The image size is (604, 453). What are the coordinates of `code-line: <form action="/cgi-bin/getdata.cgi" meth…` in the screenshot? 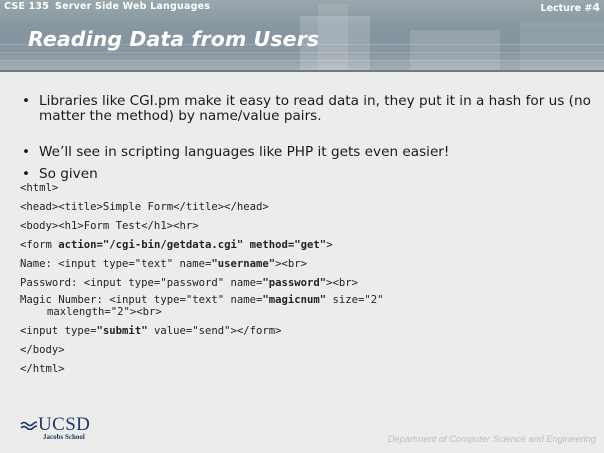 It's located at (176, 245).